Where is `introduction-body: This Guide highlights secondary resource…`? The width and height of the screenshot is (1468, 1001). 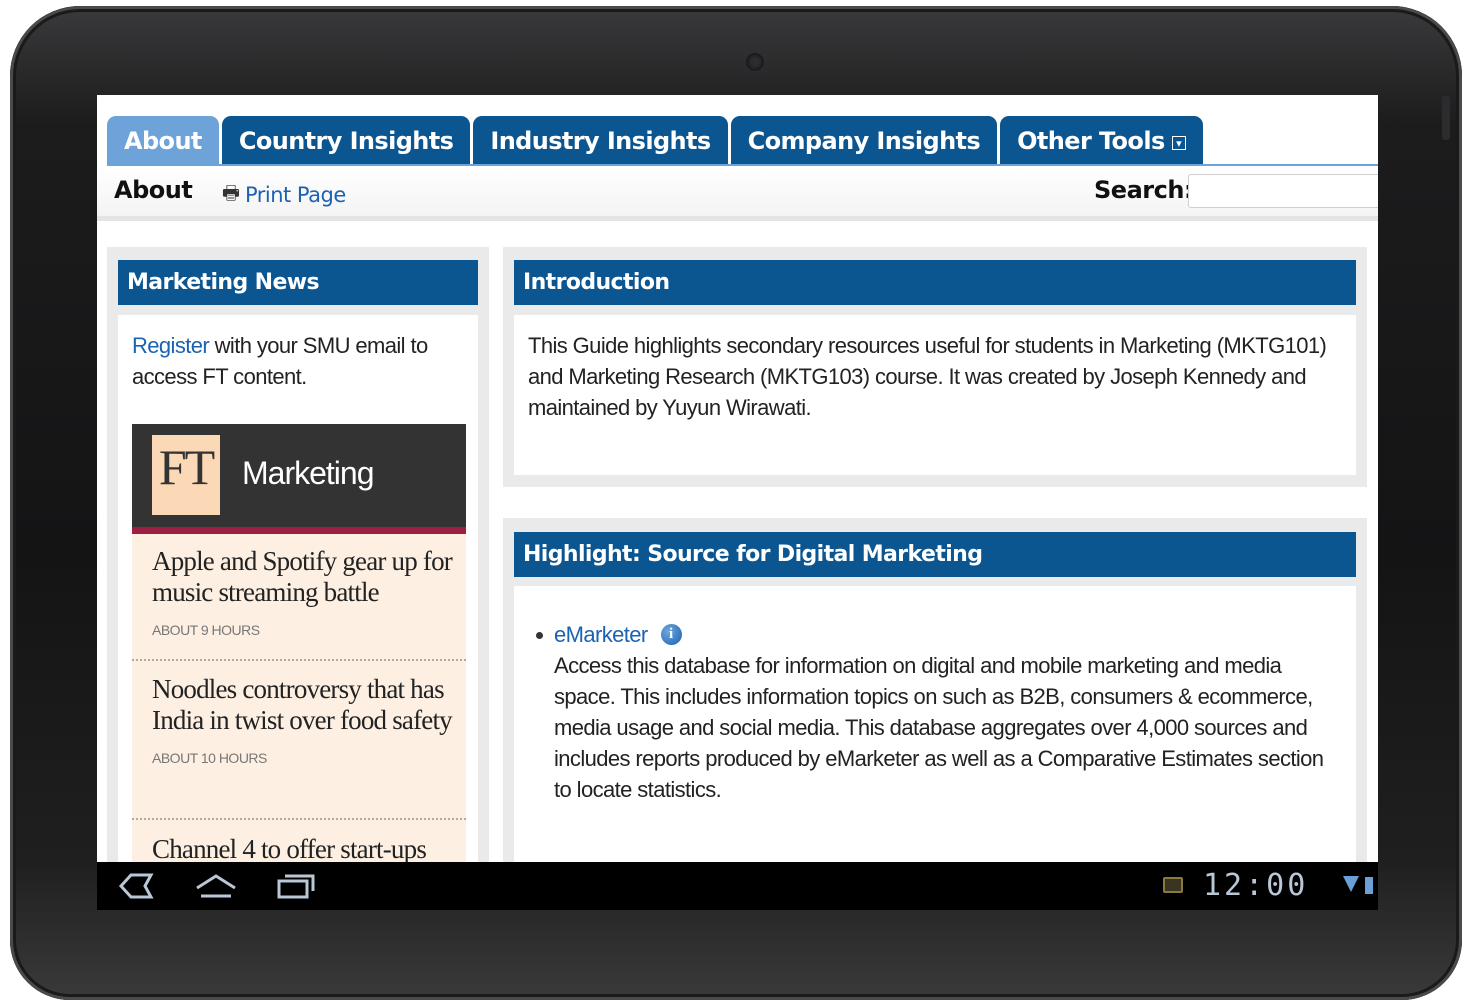 introduction-body: This Guide highlights secondary resource… is located at coordinates (935, 395).